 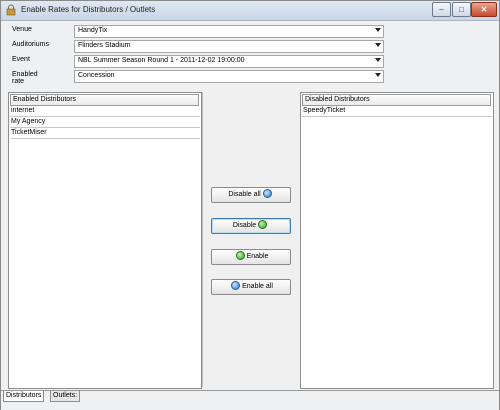 What do you see at coordinates (104, 100) in the screenshot?
I see `enabled-distributors-header: Enabled Distributors` at bounding box center [104, 100].